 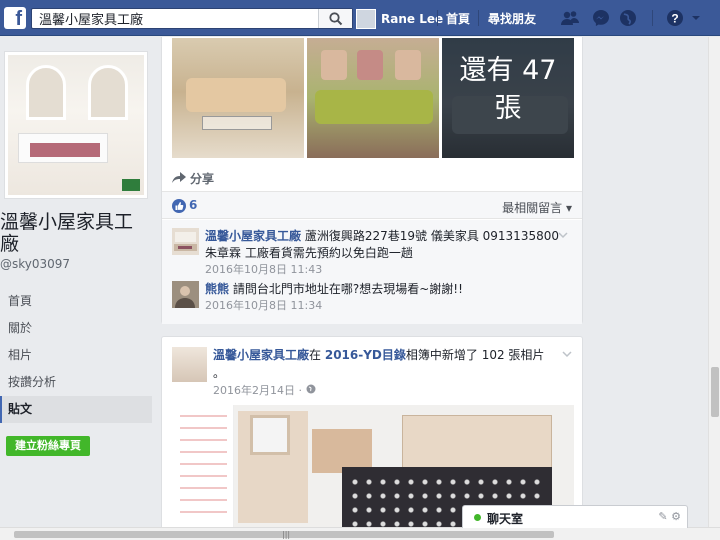 I want to click on comment-time: 2016年10月8日 11:43, so click(x=385, y=270).